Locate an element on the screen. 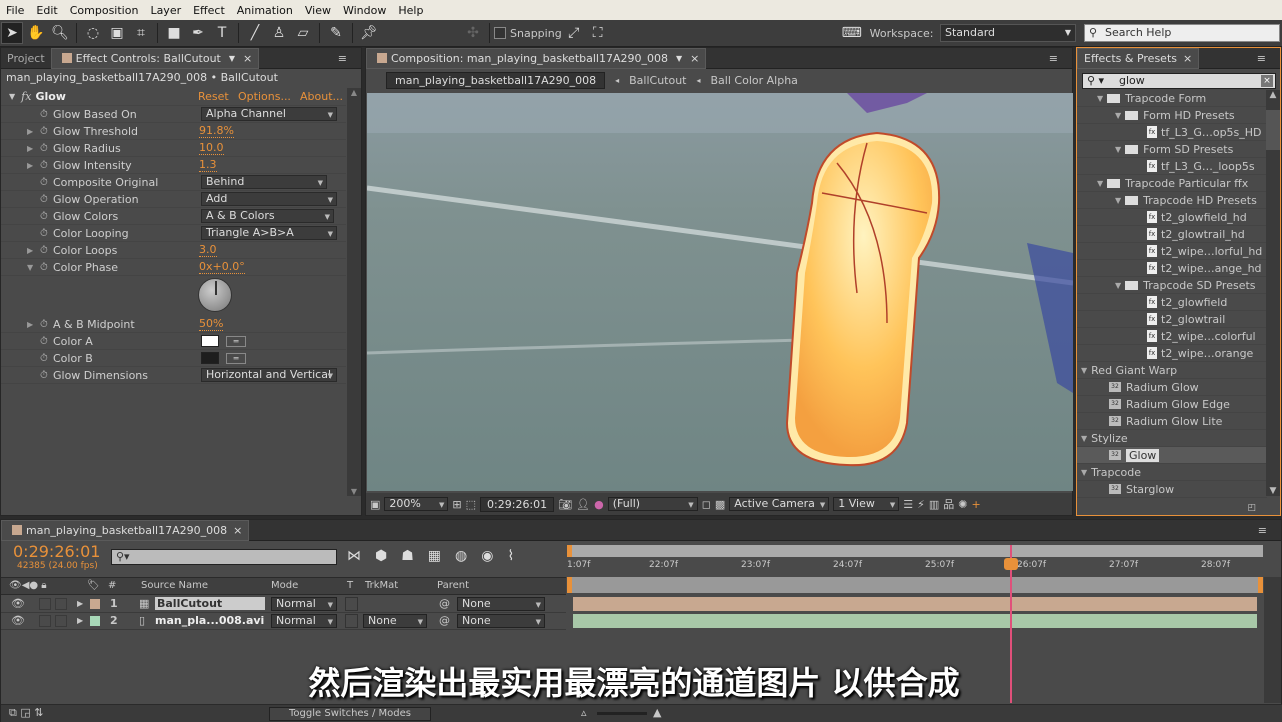 Image resolution: width=1282 pixels, height=722 pixels. grid-icon: ⊞ is located at coordinates (456, 504).